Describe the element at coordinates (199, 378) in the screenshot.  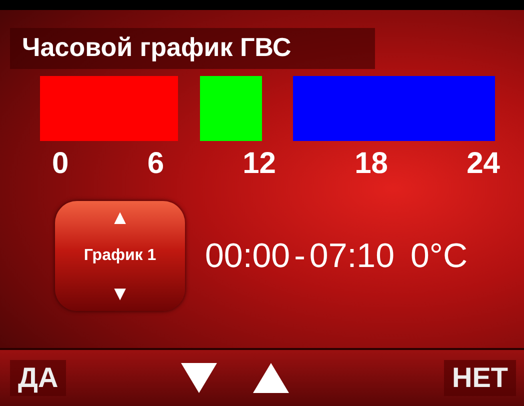
I see `down-triangle-icon` at that location.